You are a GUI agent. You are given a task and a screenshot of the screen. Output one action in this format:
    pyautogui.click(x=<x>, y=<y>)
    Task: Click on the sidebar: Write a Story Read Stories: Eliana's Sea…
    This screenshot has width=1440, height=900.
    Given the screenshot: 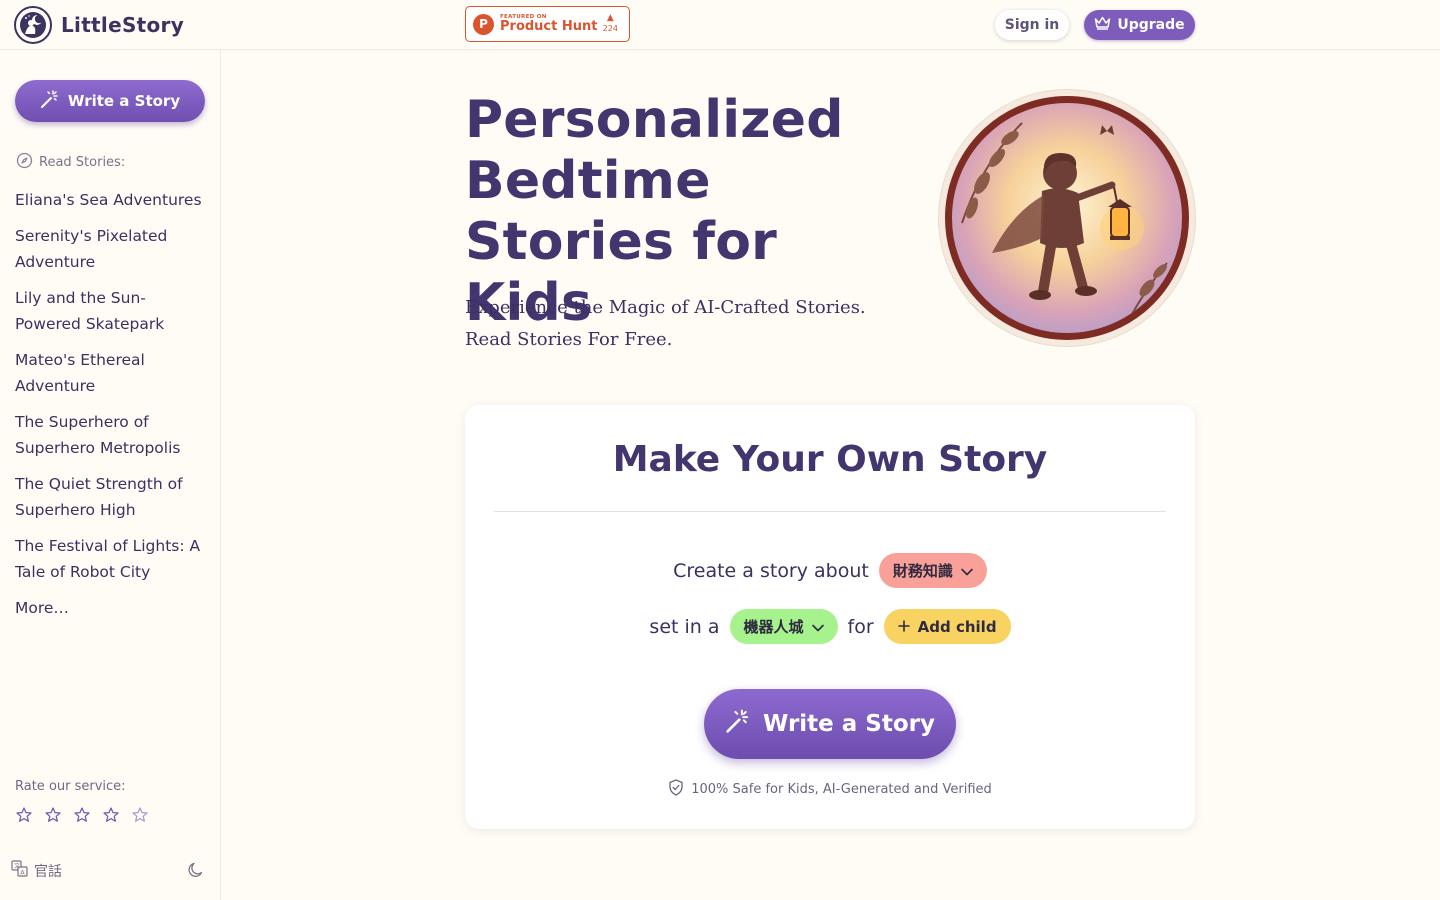 What is the action you would take?
    pyautogui.click(x=110, y=475)
    